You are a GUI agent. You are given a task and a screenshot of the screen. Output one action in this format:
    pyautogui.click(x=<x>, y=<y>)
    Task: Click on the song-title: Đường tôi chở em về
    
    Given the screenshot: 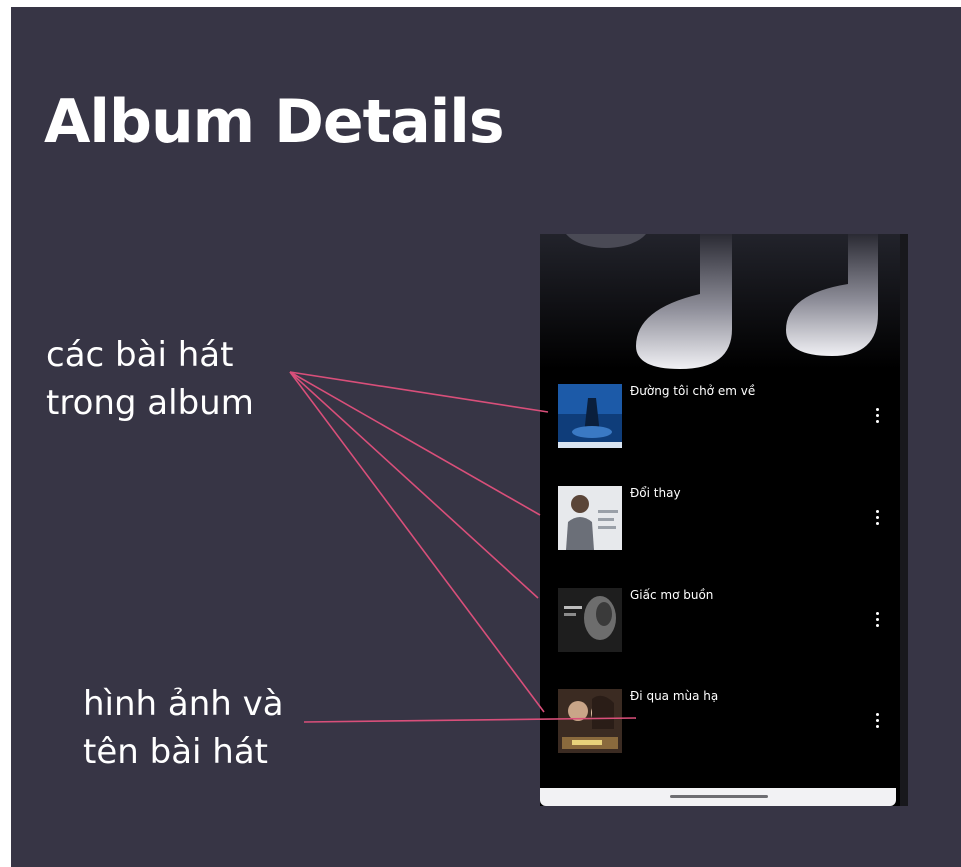 What is the action you would take?
    pyautogui.click(x=693, y=391)
    